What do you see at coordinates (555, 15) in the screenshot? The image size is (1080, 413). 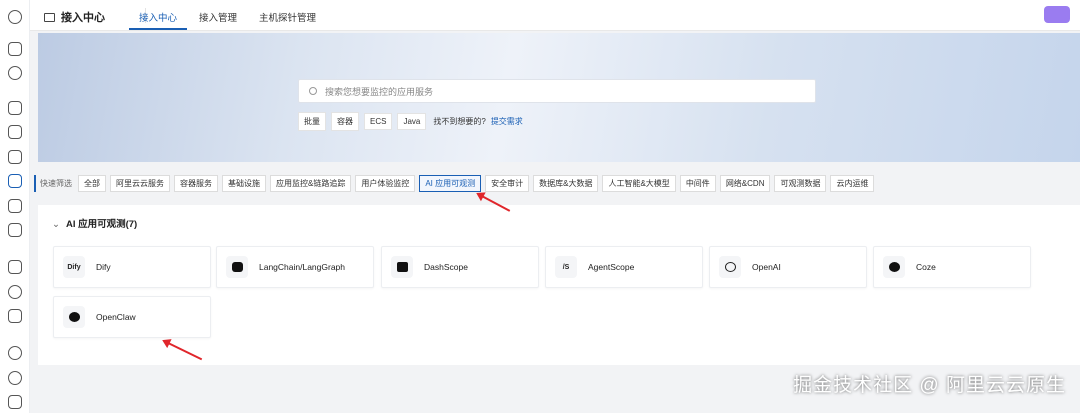 I see `top-header: 接入中心 接入中心 接入管理 主机探针管理` at bounding box center [555, 15].